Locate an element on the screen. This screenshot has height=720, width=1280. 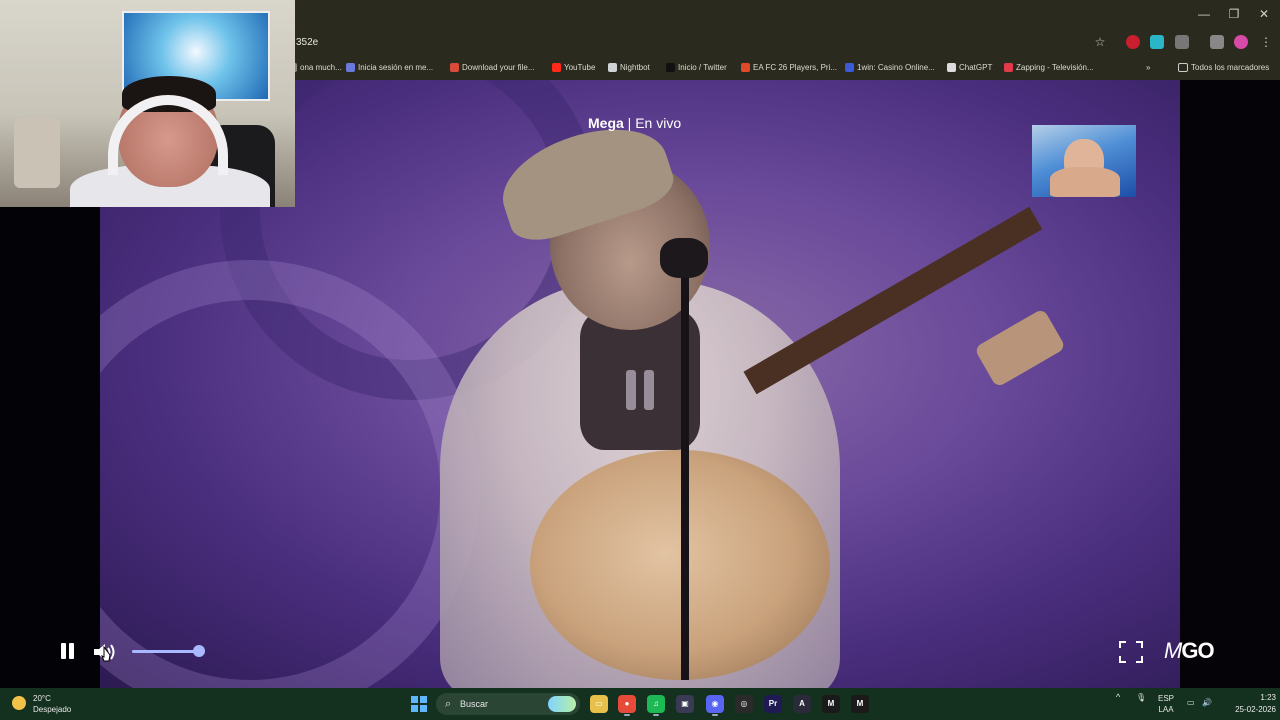
microphone is located at coordinates (684, 258).